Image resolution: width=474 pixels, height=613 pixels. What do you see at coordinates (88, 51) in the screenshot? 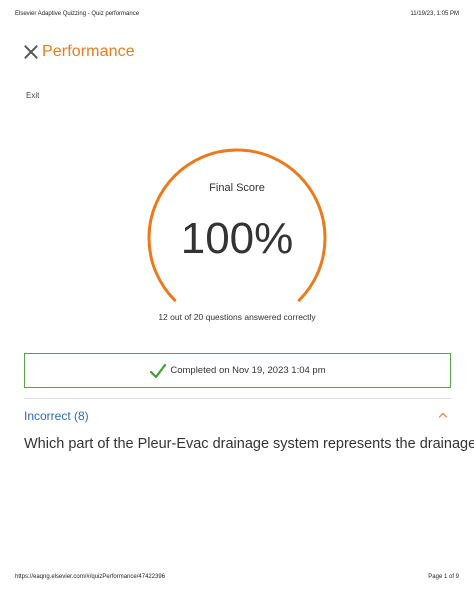
I see `page-title: Performance` at bounding box center [88, 51].